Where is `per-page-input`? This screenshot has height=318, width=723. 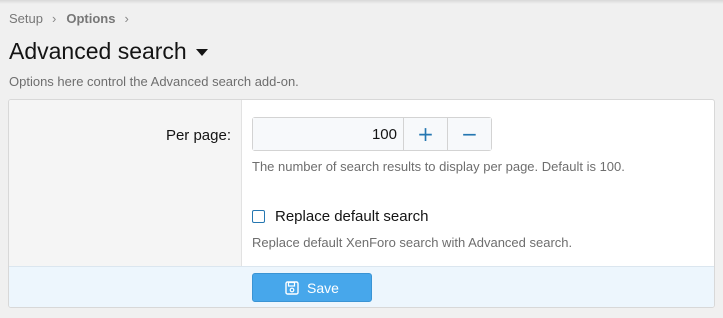 per-page-input is located at coordinates (328, 134).